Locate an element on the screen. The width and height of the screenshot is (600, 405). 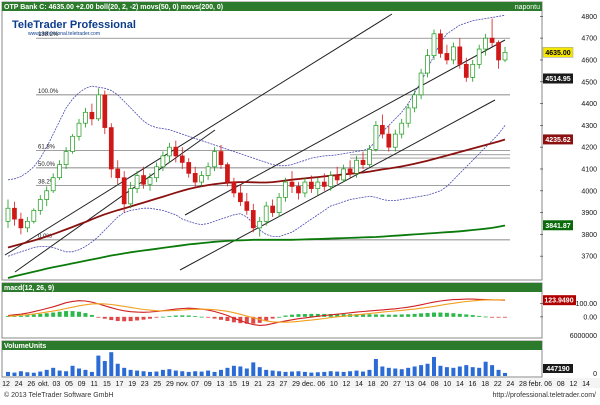
date-tick-label: 29 is located at coordinates (296, 384).